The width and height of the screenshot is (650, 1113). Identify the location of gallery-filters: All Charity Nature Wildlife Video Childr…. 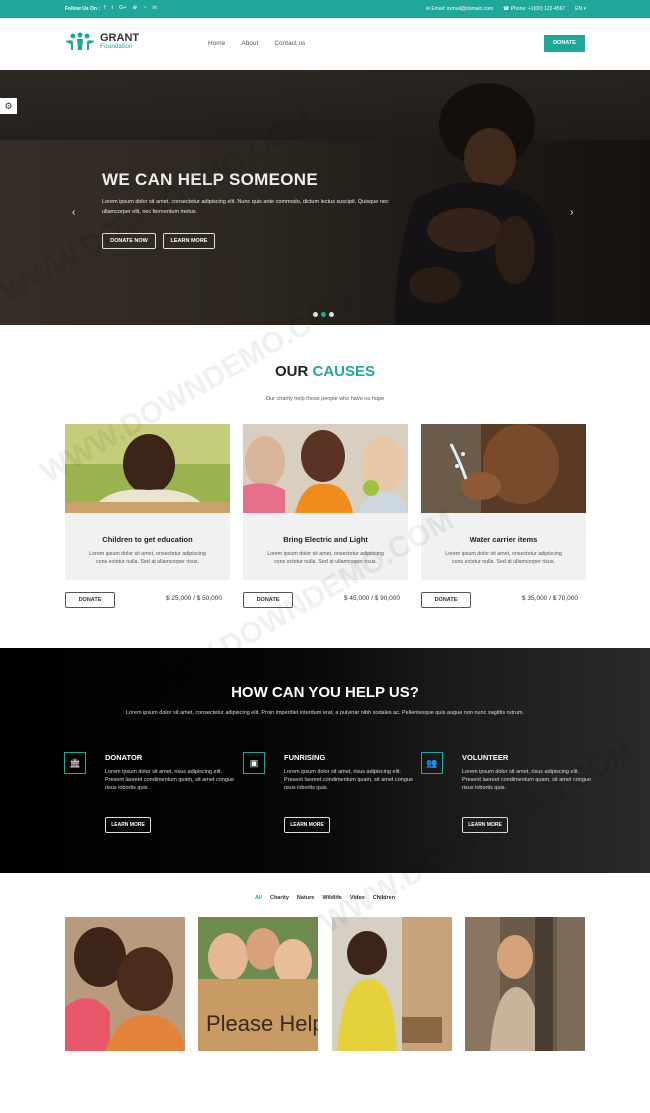
(325, 898).